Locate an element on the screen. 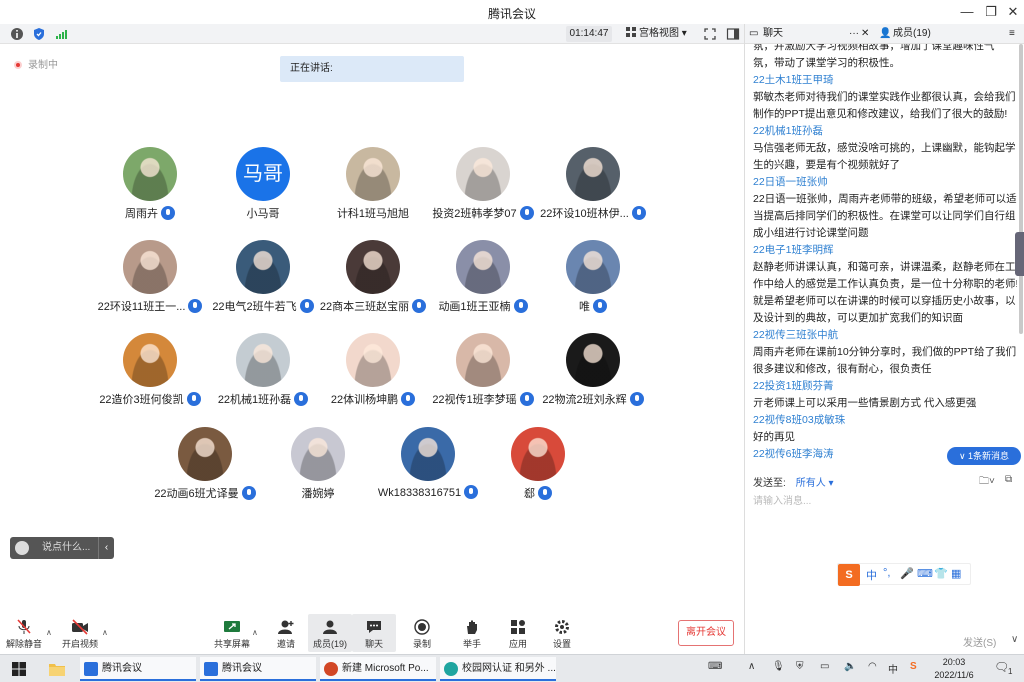  participant-tile: 郄 is located at coordinates (538, 468).